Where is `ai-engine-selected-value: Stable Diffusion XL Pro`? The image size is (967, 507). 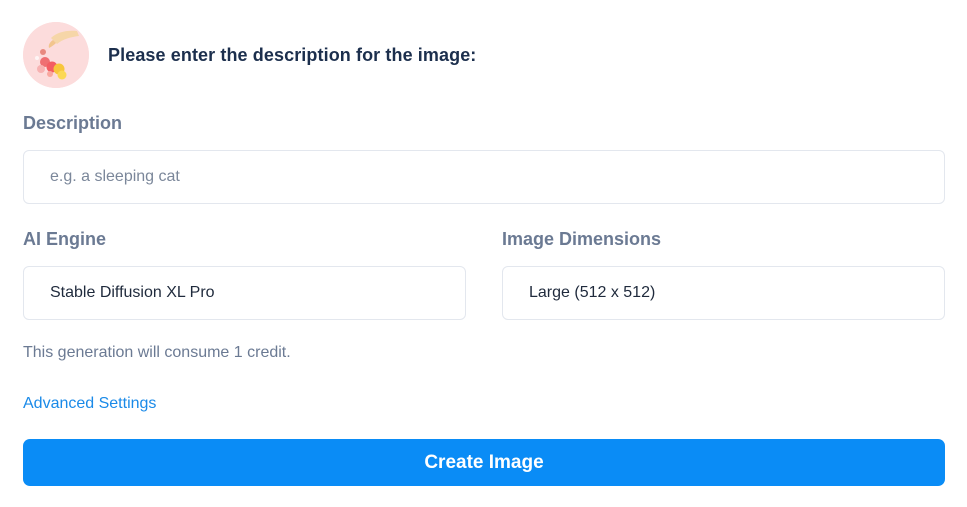
ai-engine-selected-value: Stable Diffusion XL Pro is located at coordinates (132, 292).